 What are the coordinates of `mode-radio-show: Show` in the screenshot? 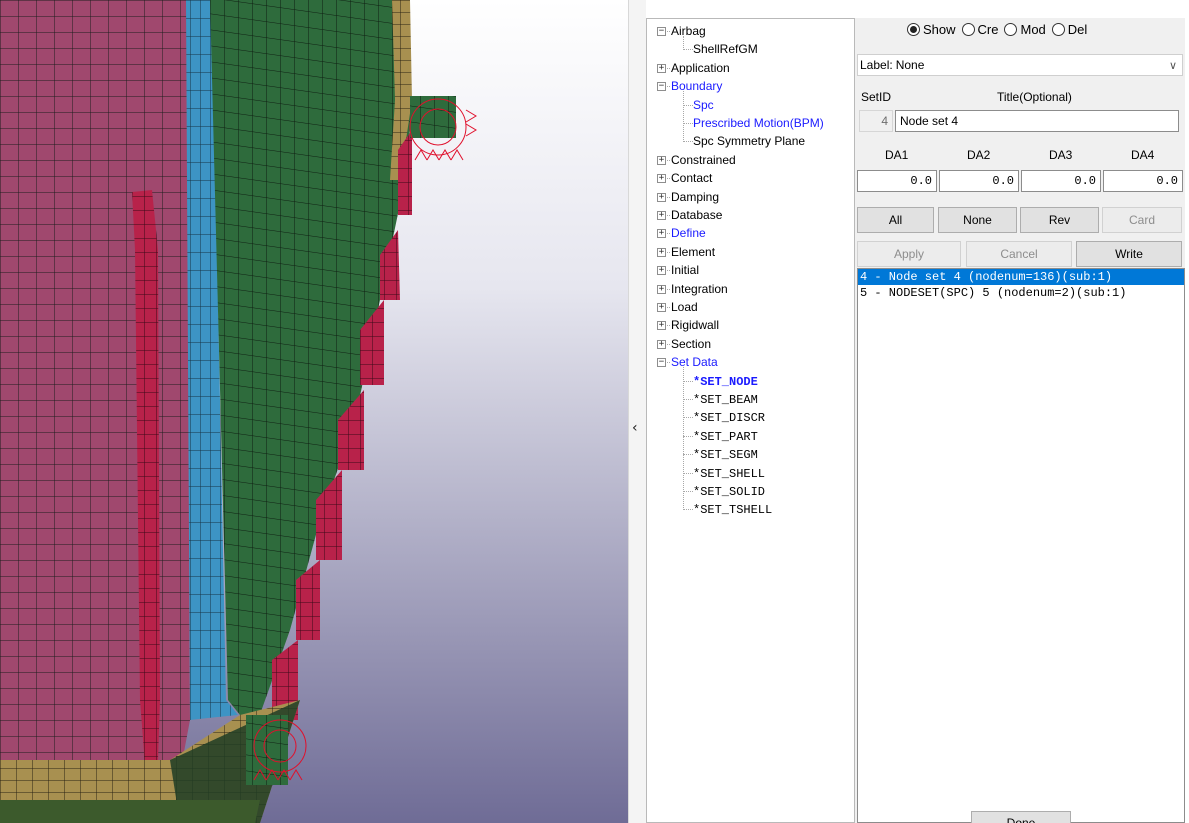 It's located at (931, 29).